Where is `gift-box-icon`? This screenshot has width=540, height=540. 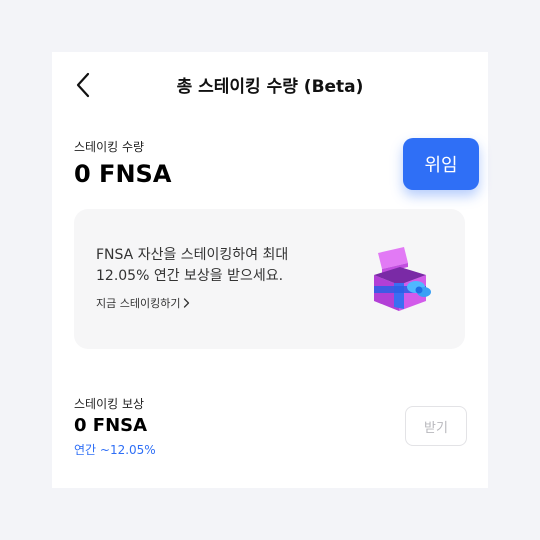 gift-box-icon is located at coordinates (402, 279).